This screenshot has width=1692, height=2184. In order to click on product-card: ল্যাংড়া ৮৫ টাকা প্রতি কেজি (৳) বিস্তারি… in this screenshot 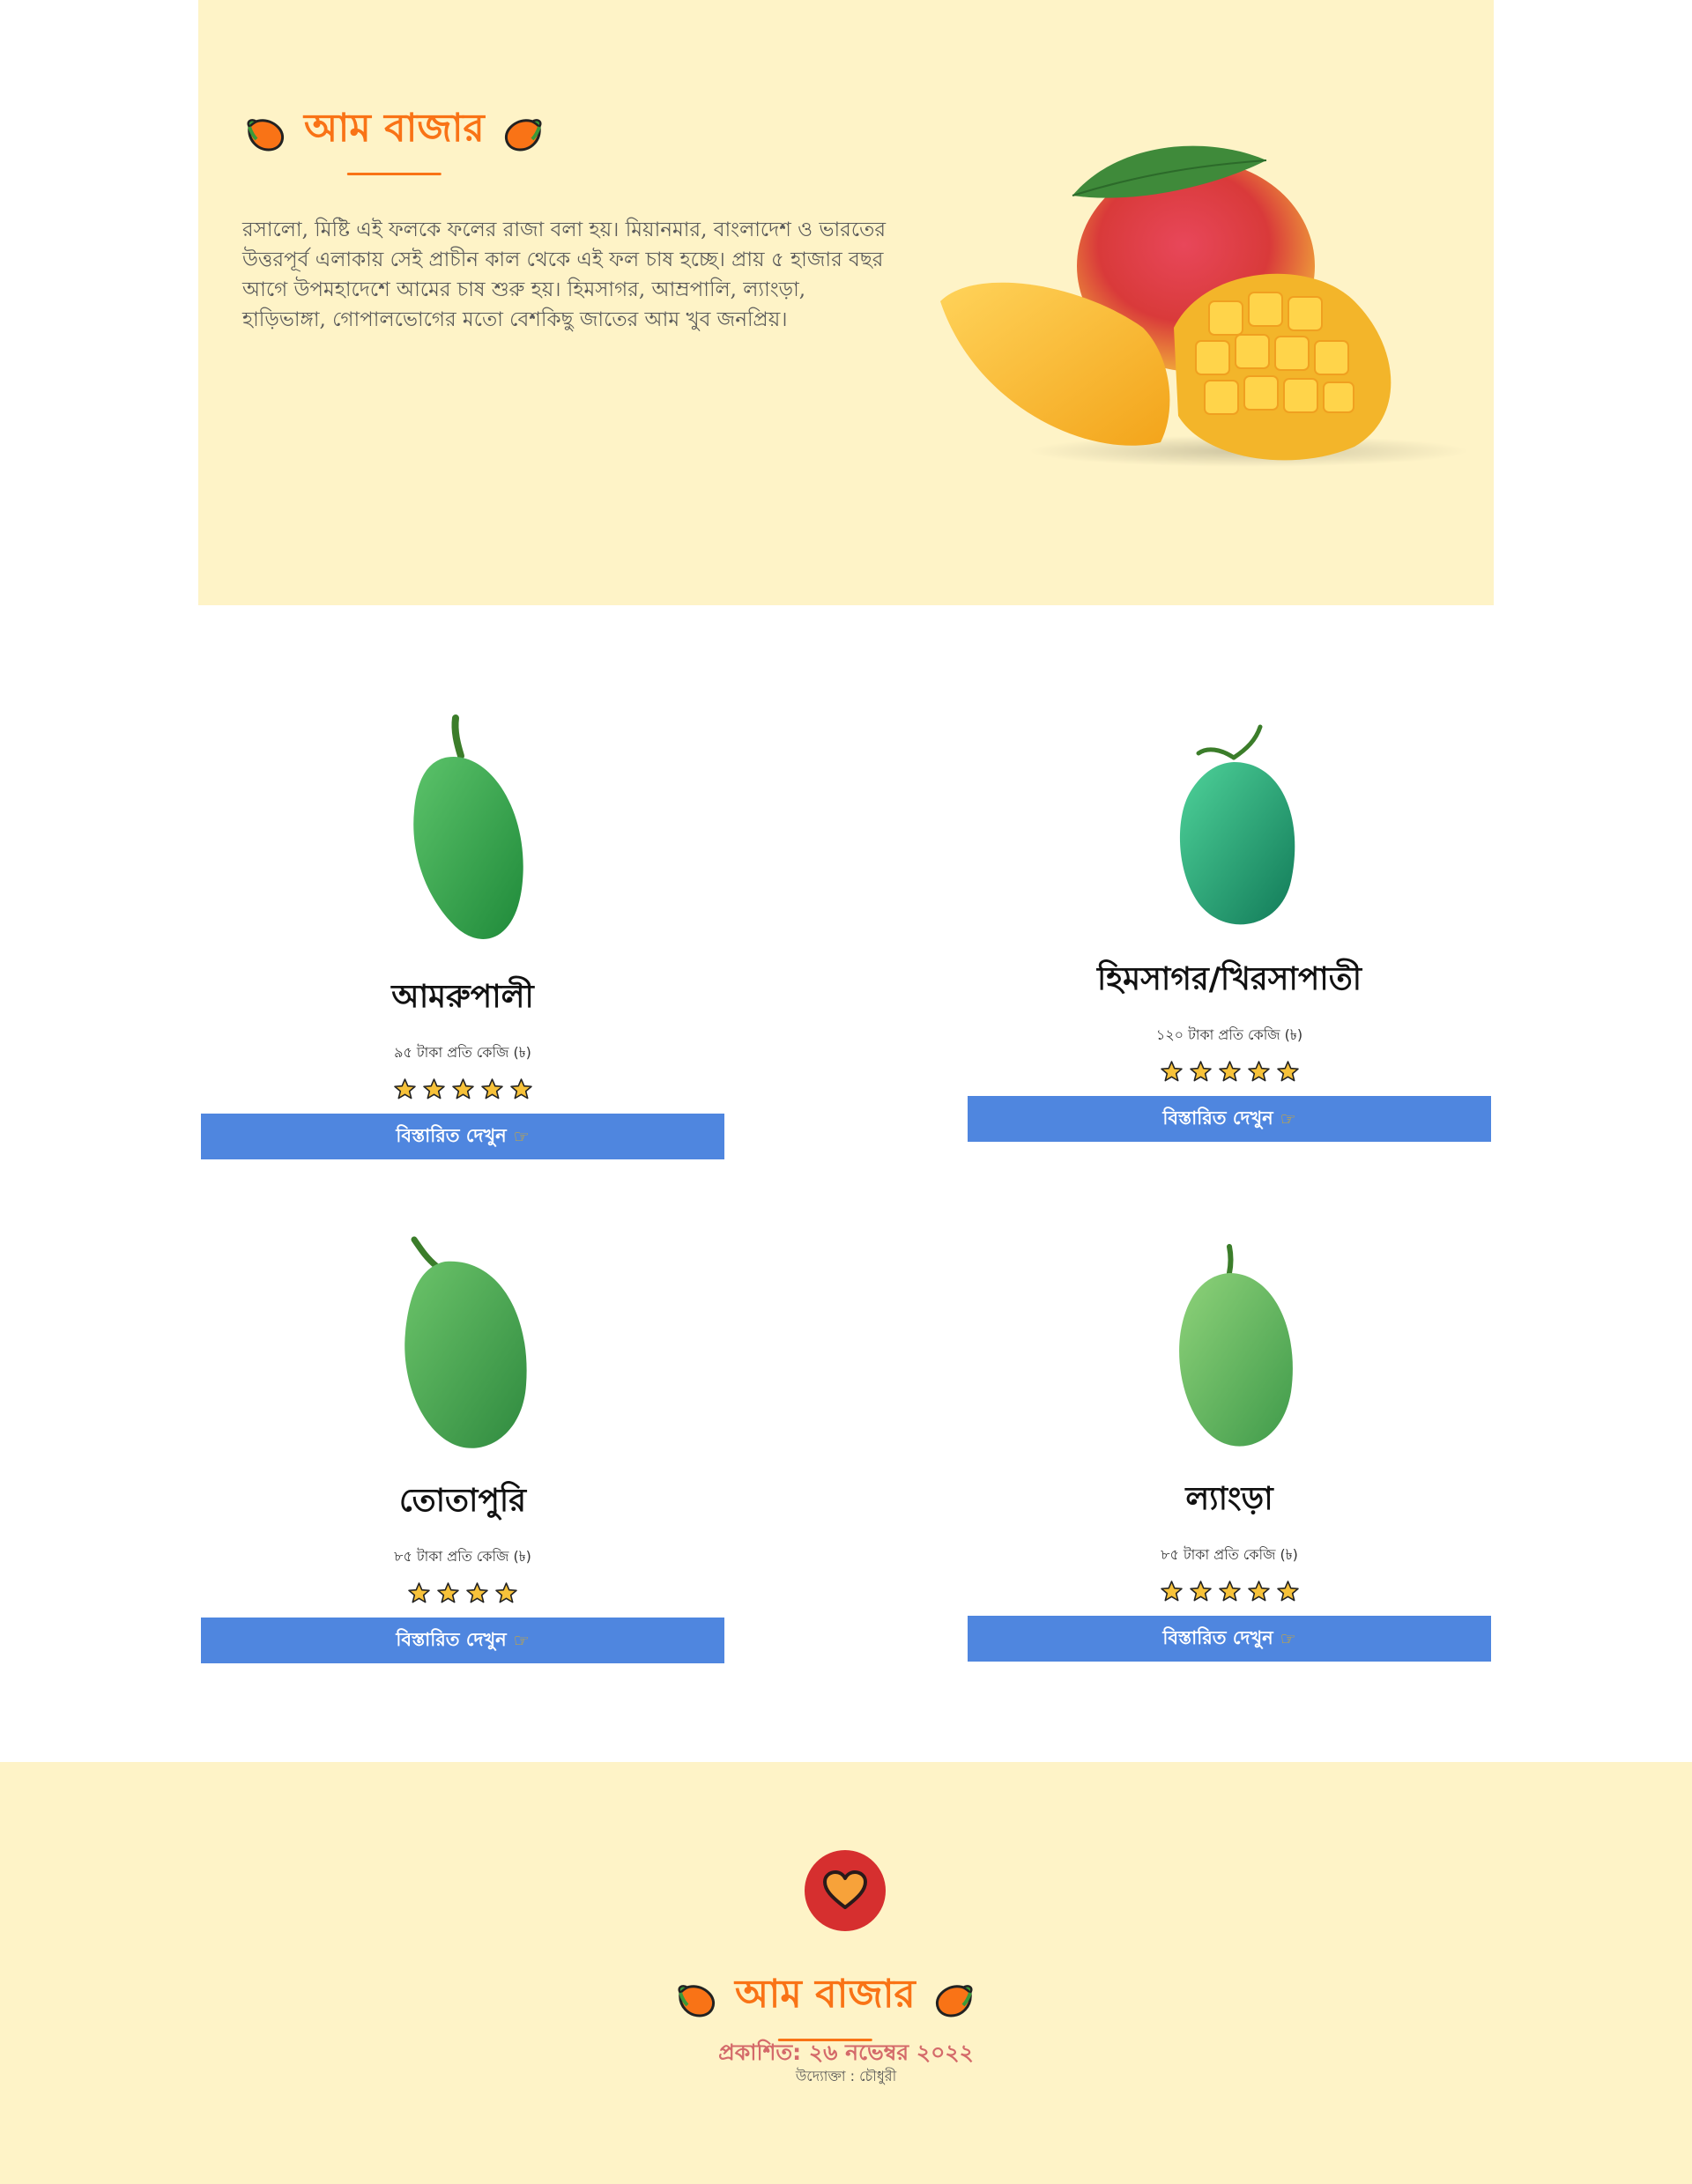, I will do `click(1230, 1452)`.